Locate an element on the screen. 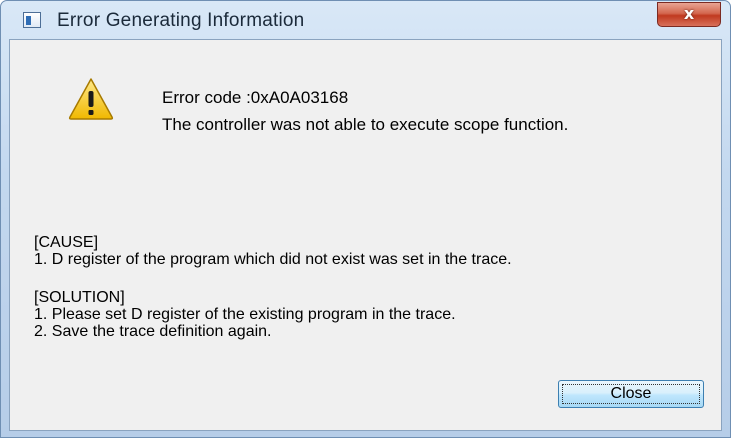 This screenshot has height=440, width=733. close-button-label: Close is located at coordinates (631, 394).